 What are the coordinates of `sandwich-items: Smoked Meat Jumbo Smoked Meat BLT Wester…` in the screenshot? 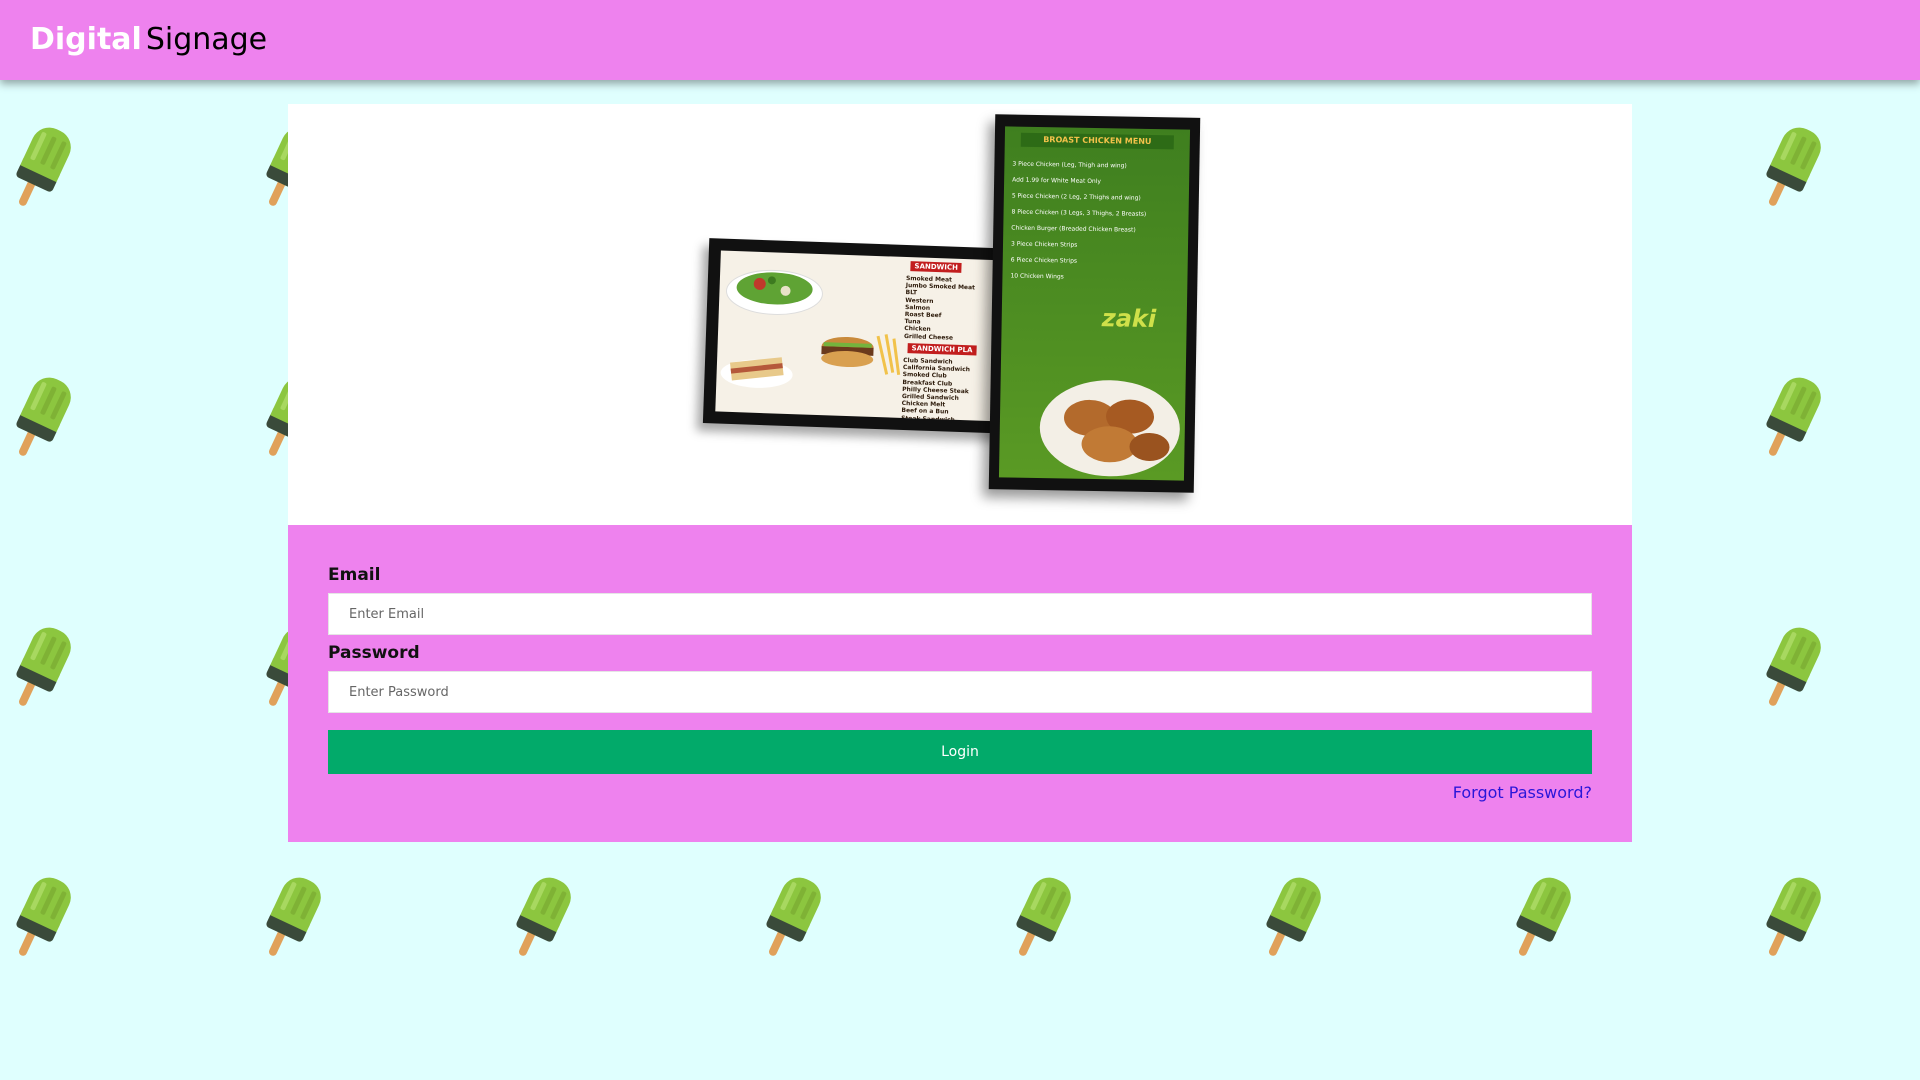 It's located at (939, 308).